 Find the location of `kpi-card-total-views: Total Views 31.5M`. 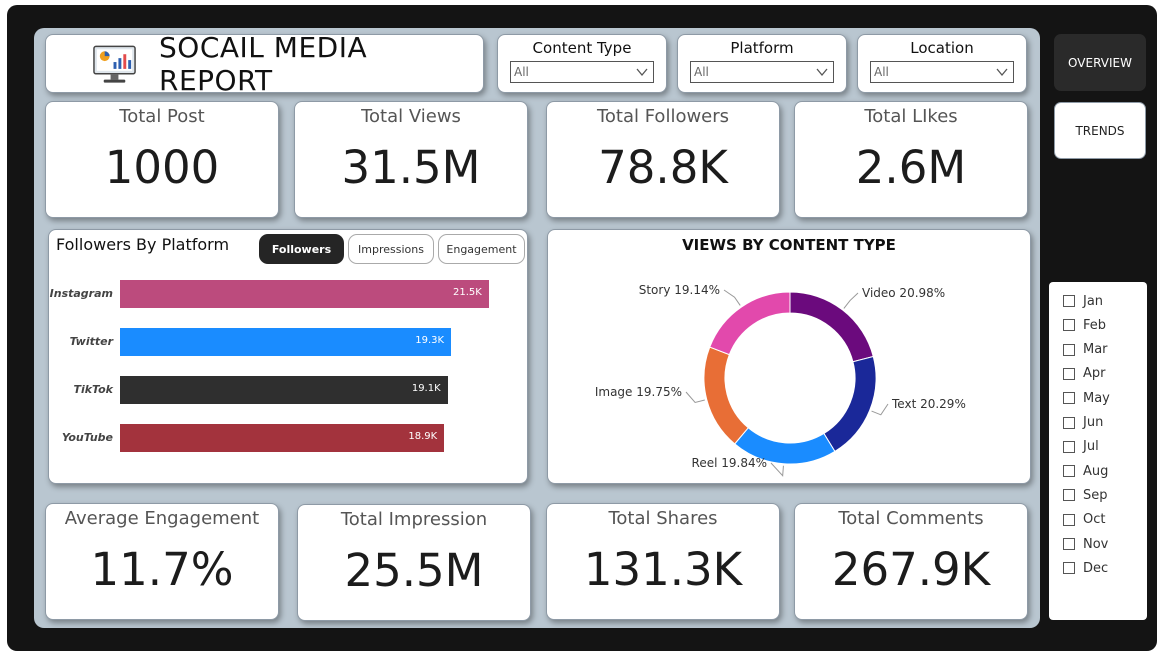

kpi-card-total-views: Total Views 31.5M is located at coordinates (411, 159).